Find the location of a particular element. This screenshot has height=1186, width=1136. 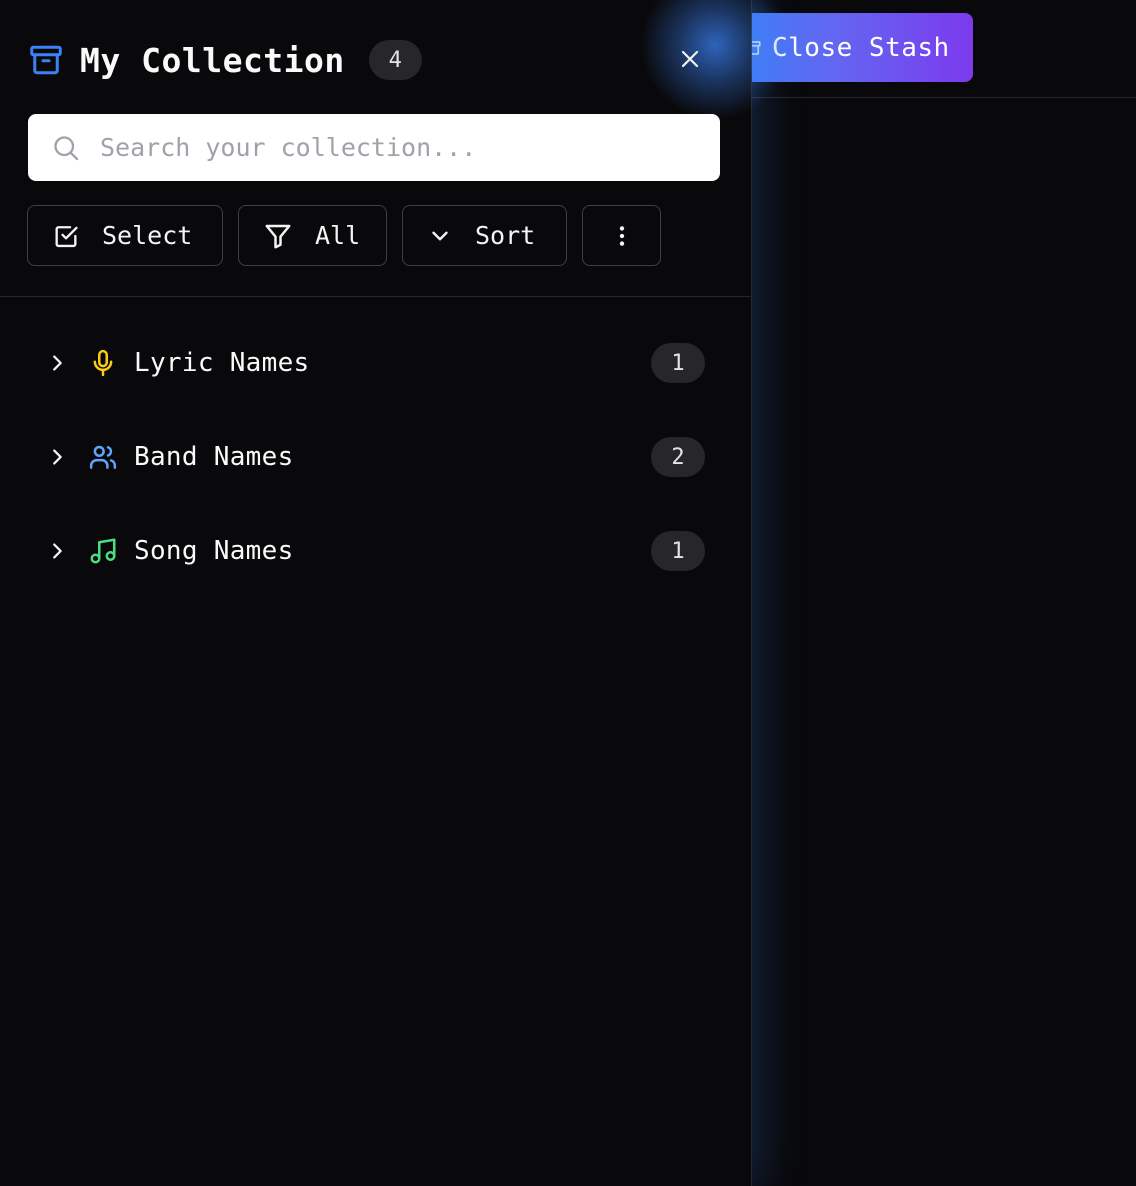

item-count-badge: 4 is located at coordinates (395, 60).